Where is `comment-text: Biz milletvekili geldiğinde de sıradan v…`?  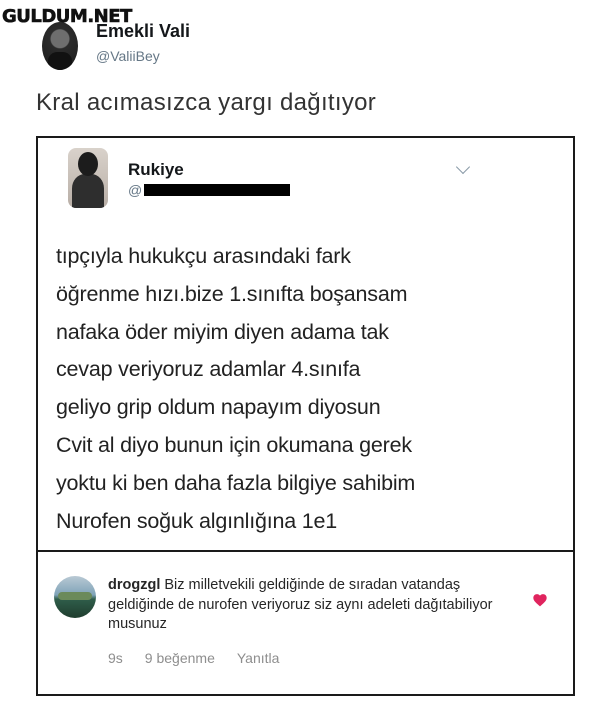 comment-text: Biz milletvekili geldiğinde de sıradan v… is located at coordinates (300, 605).